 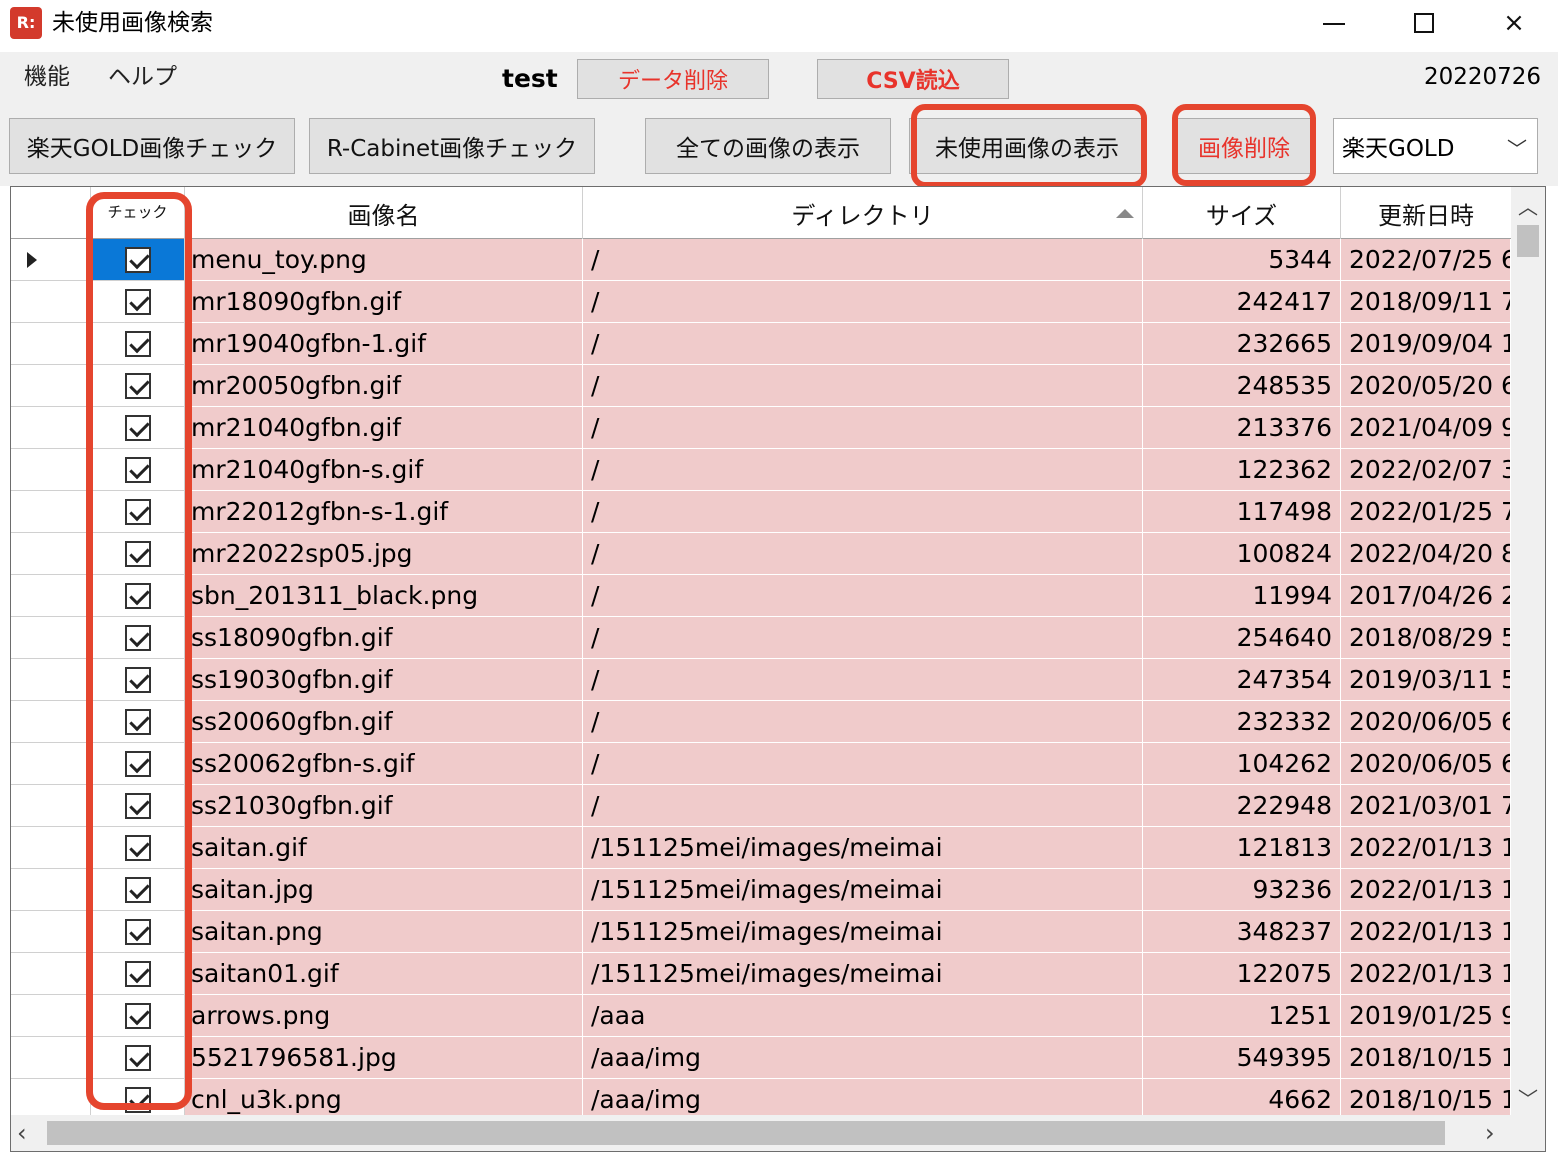 What do you see at coordinates (47, 77) in the screenshot?
I see `menu-item-functions: 機能` at bounding box center [47, 77].